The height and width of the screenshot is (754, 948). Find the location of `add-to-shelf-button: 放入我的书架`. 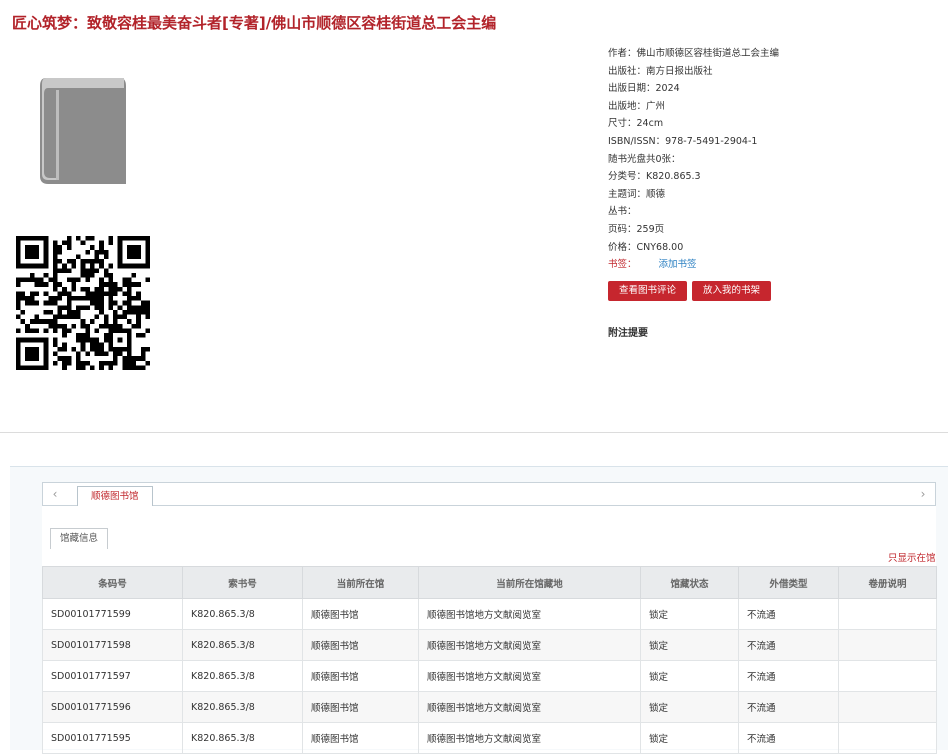

add-to-shelf-button: 放入我的书架 is located at coordinates (732, 291).